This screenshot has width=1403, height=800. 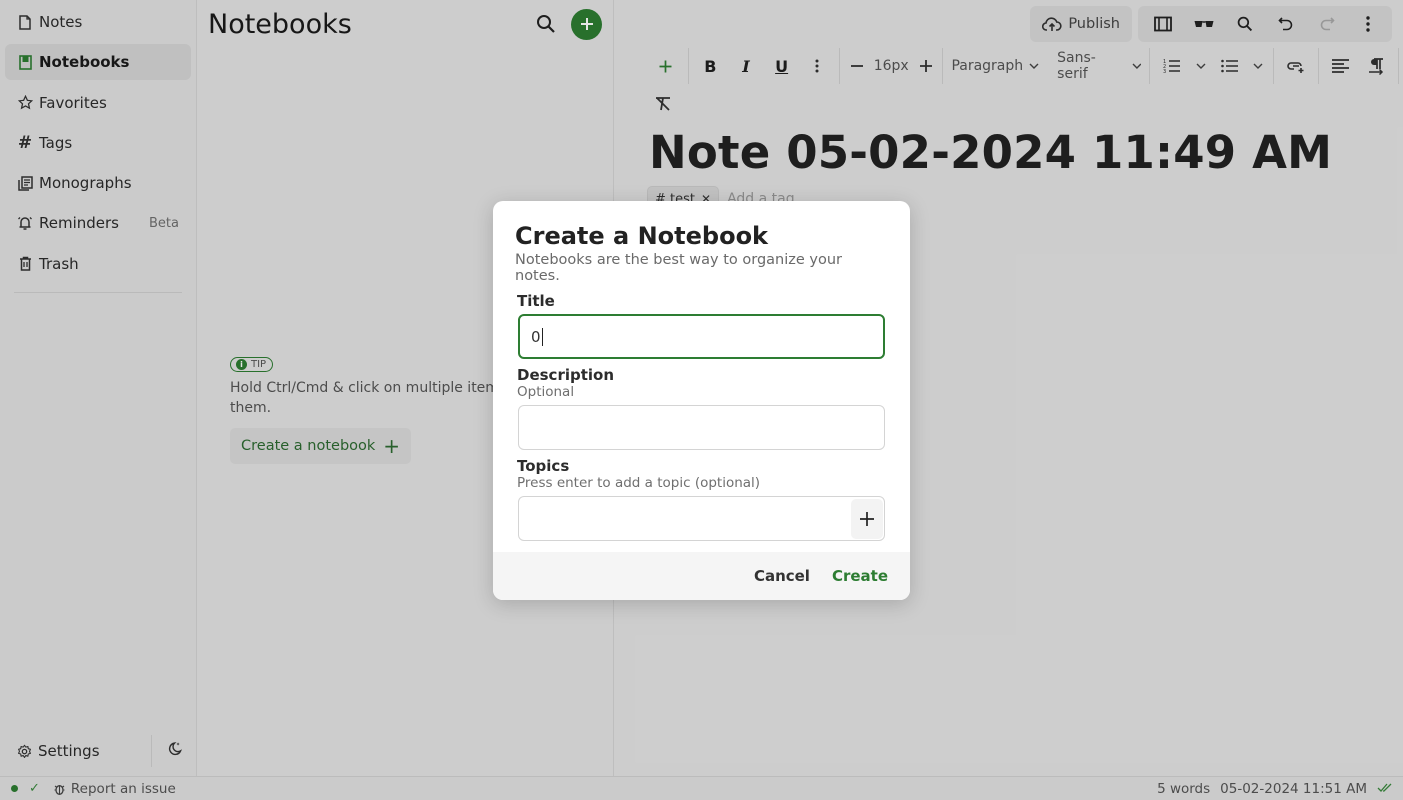 What do you see at coordinates (701, 336) in the screenshot?
I see `title-input: 0` at bounding box center [701, 336].